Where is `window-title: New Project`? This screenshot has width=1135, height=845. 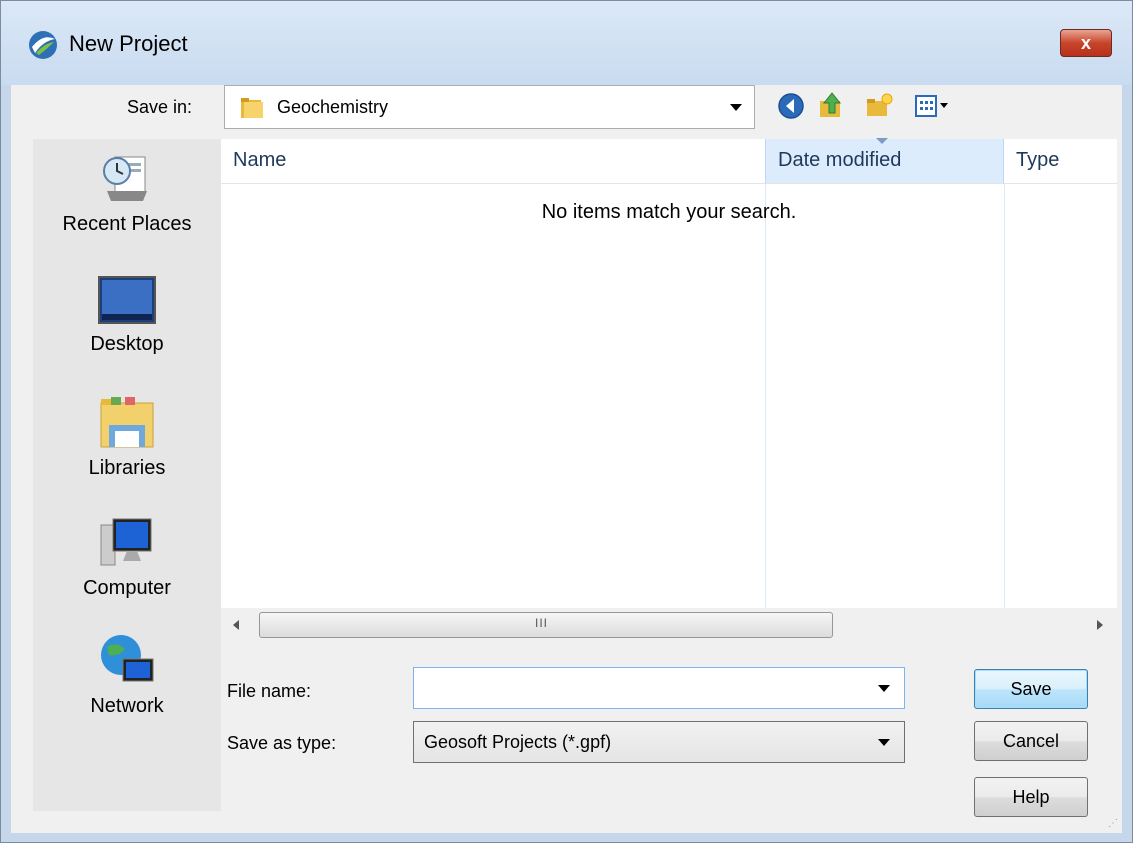
window-title: New Project is located at coordinates (128, 43).